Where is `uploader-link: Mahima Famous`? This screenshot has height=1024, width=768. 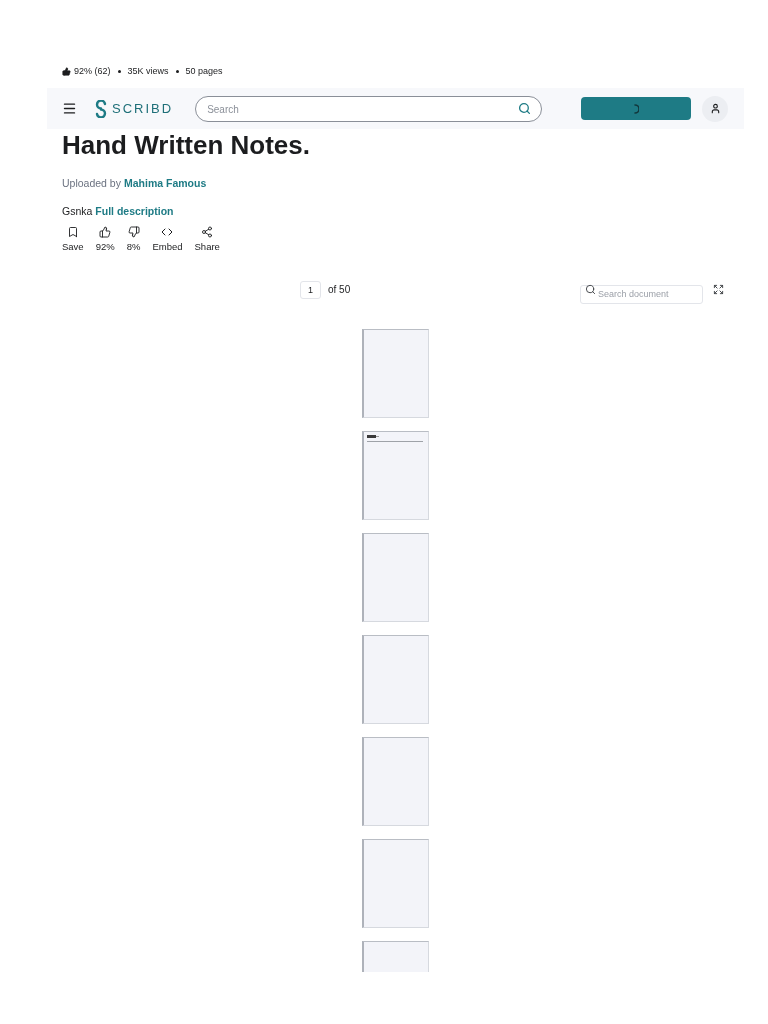
uploader-link: Mahima Famous is located at coordinates (165, 183).